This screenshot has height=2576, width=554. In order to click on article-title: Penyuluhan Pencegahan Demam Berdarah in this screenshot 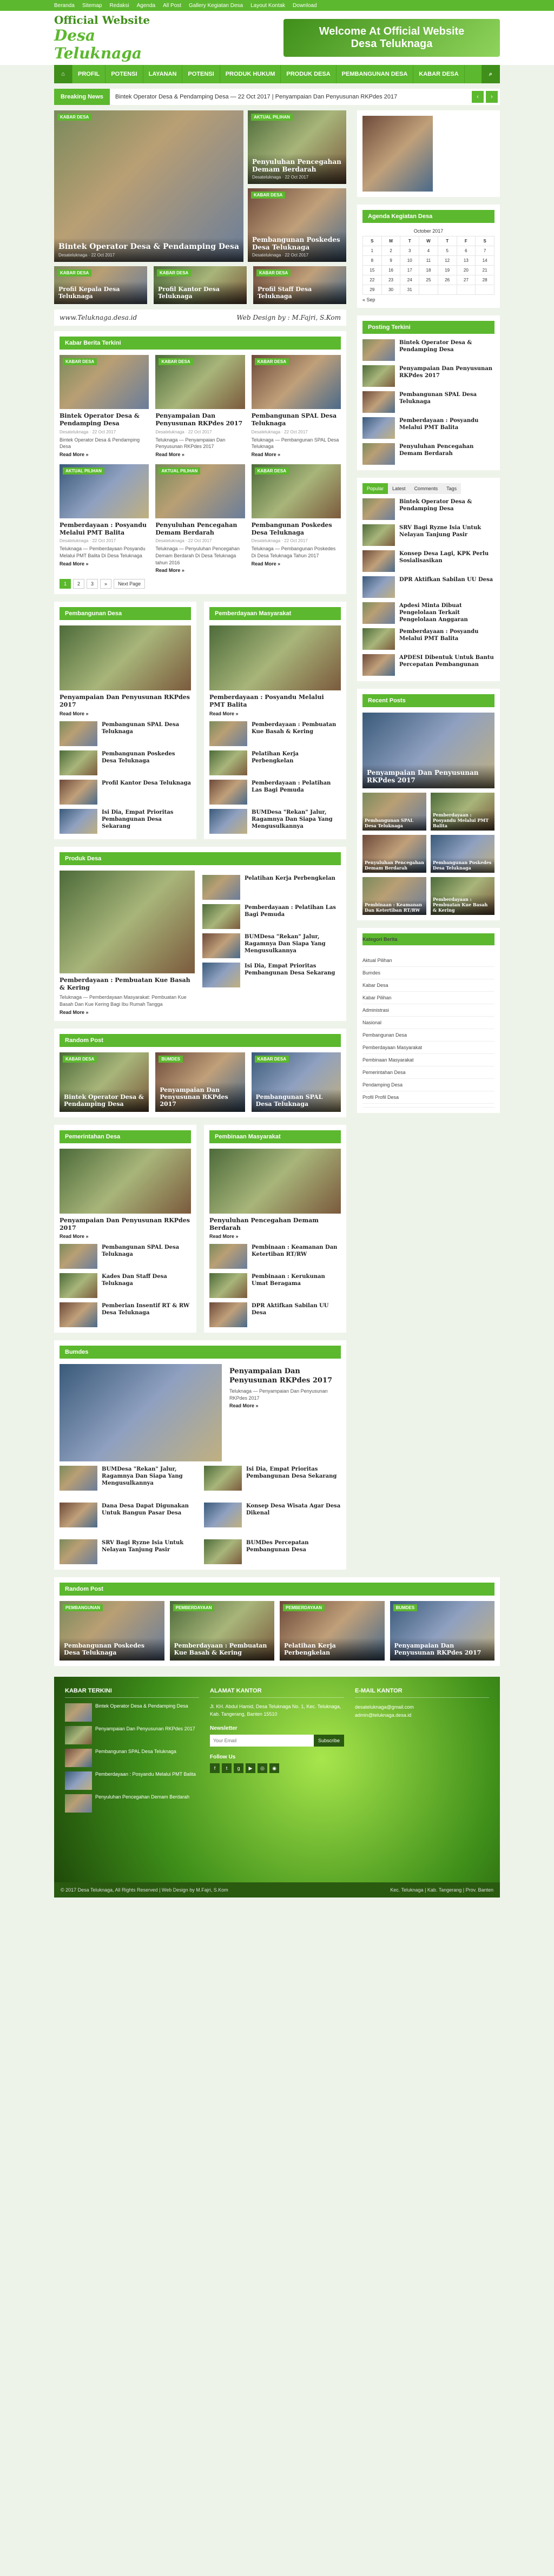, I will do `click(200, 529)`.